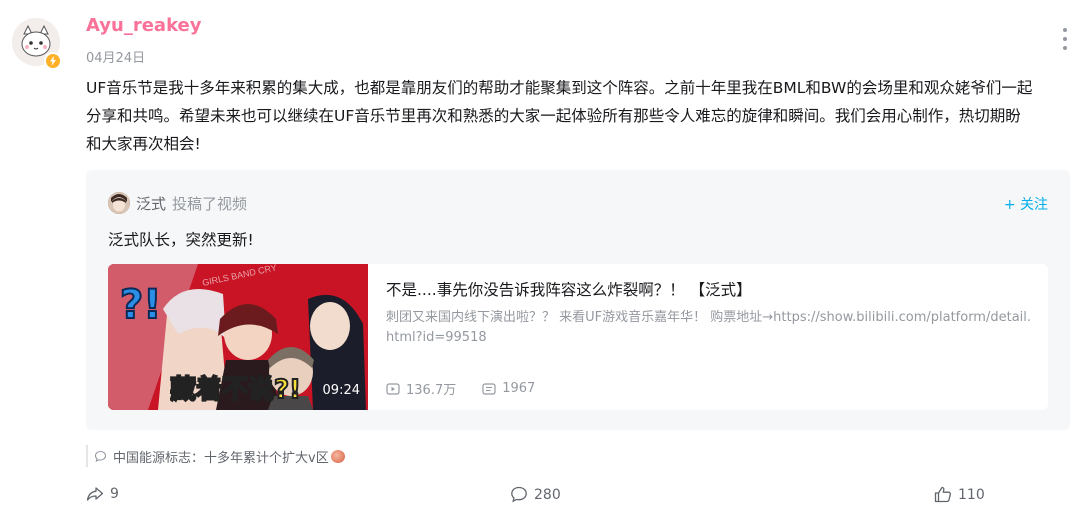  Describe the element at coordinates (1026, 204) in the screenshot. I see `follow-button: + 关注` at that location.